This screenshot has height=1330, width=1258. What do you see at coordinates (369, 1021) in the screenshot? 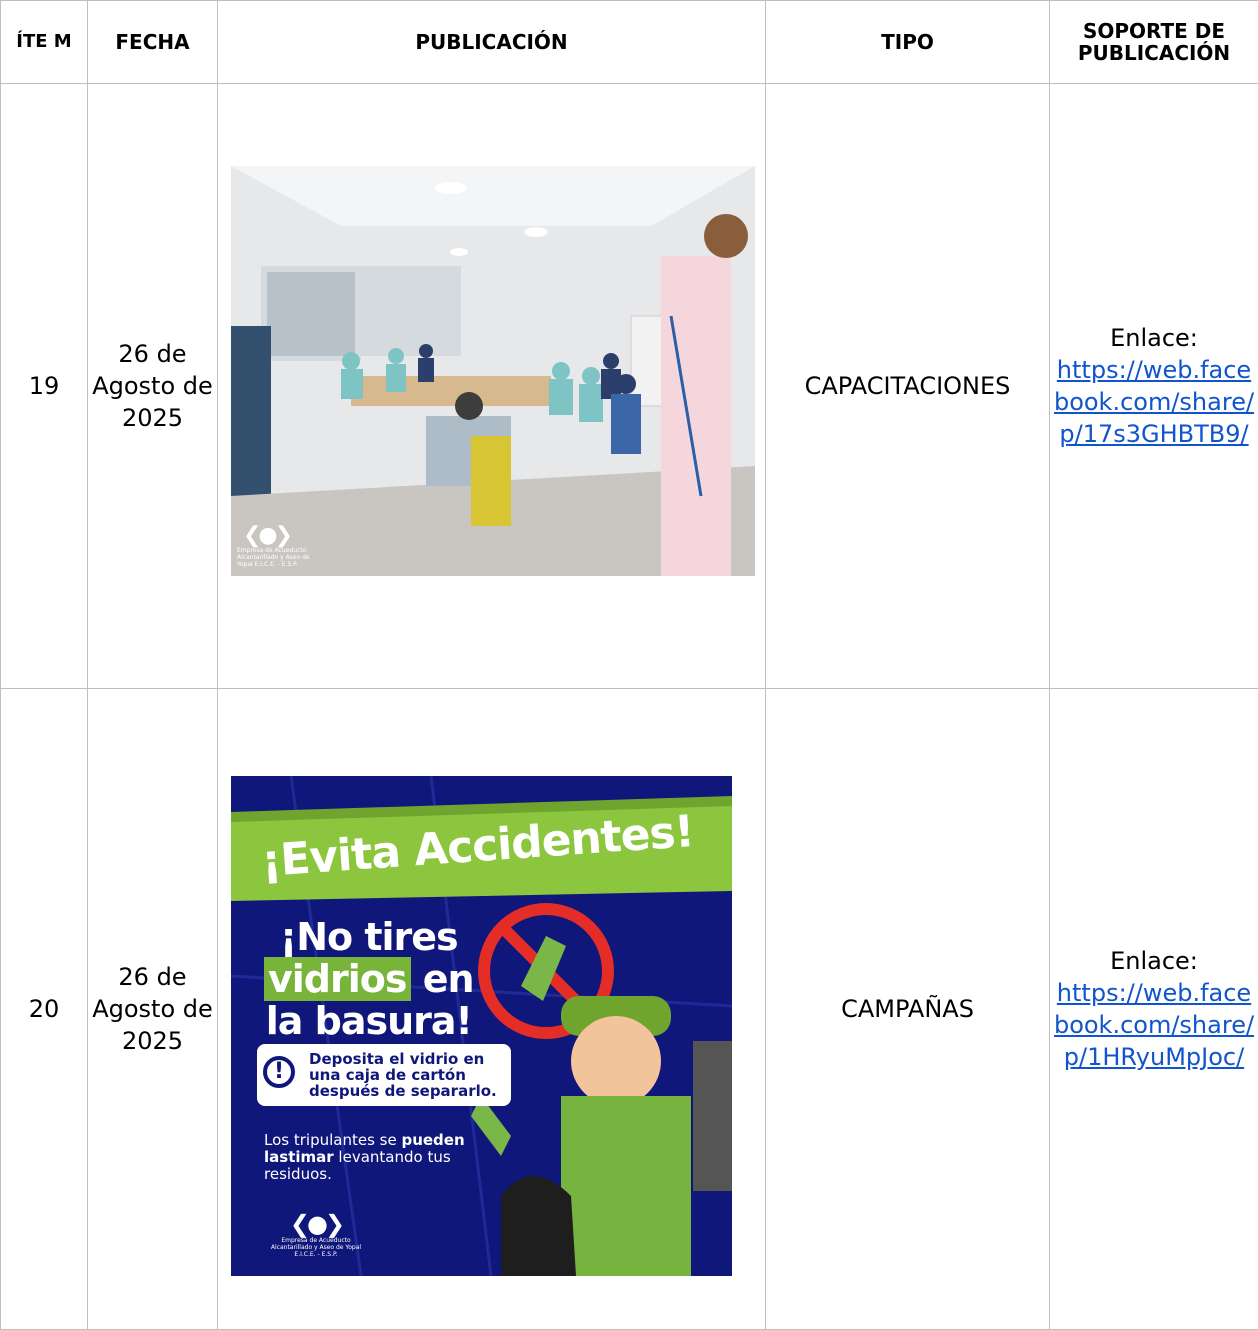
I see `headline-line3: la basura!` at bounding box center [369, 1021].